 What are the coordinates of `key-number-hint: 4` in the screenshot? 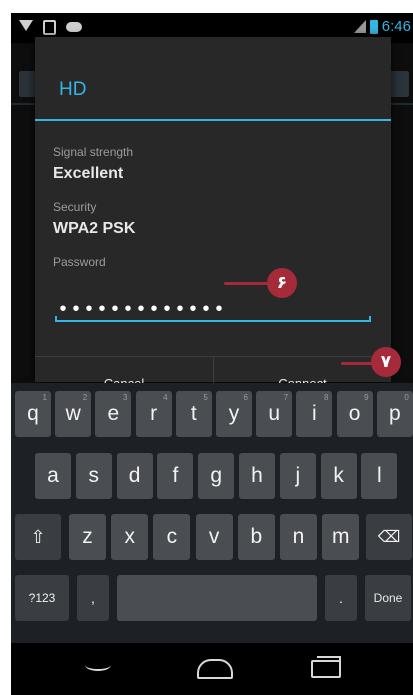 It's located at (165, 397).